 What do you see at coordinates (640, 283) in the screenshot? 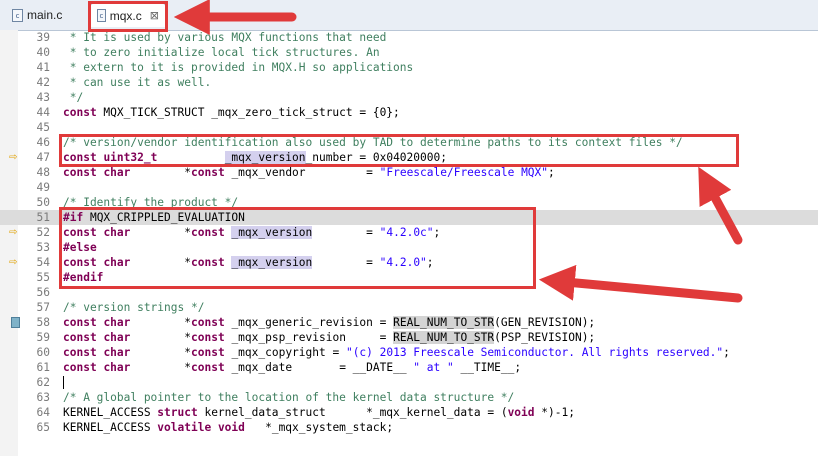
I see `annotation-arrow-version-ifdef` at bounding box center [640, 283].